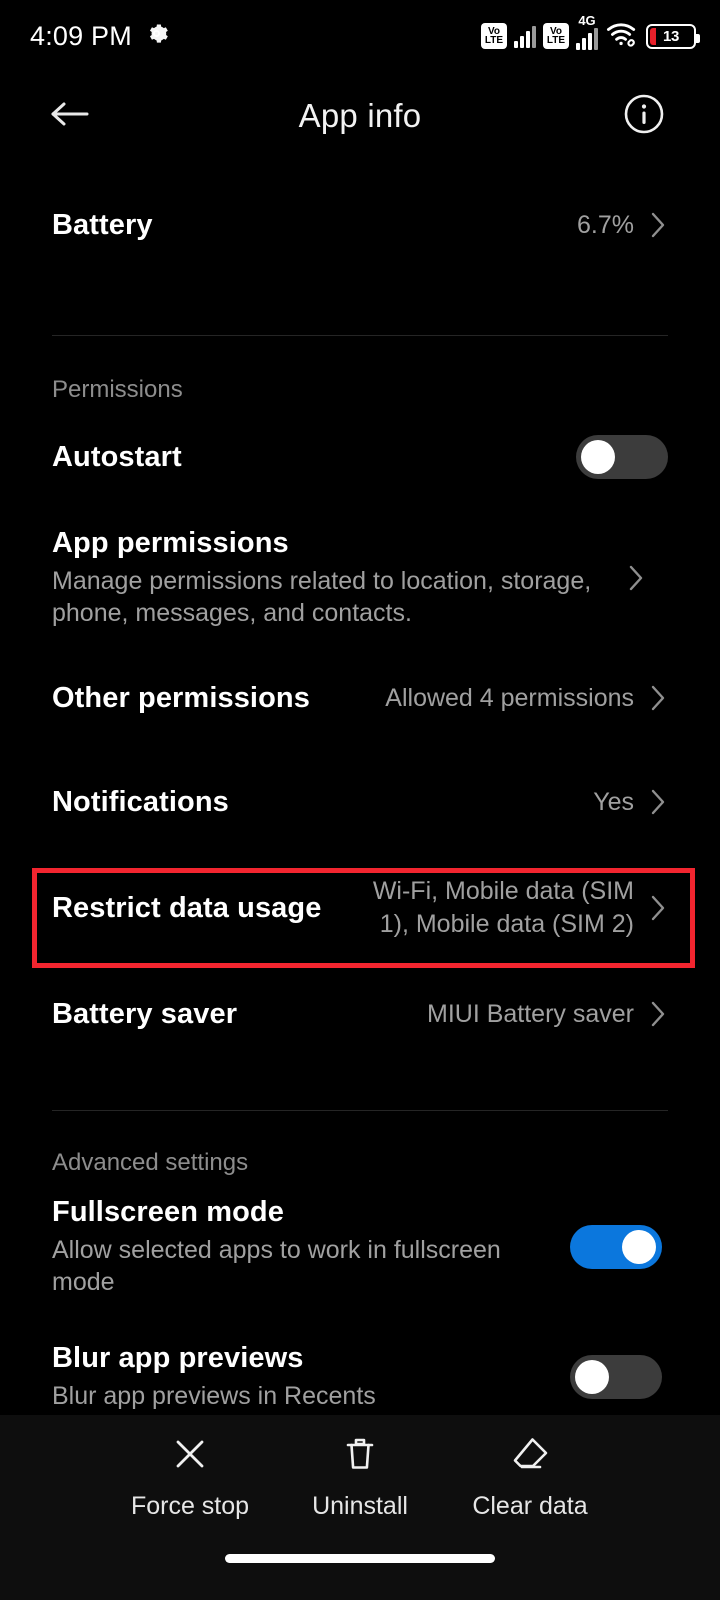 This screenshot has width=720, height=1600. What do you see at coordinates (530, 1013) in the screenshot?
I see `row-battery-saver-value: MIUI Battery saver` at bounding box center [530, 1013].